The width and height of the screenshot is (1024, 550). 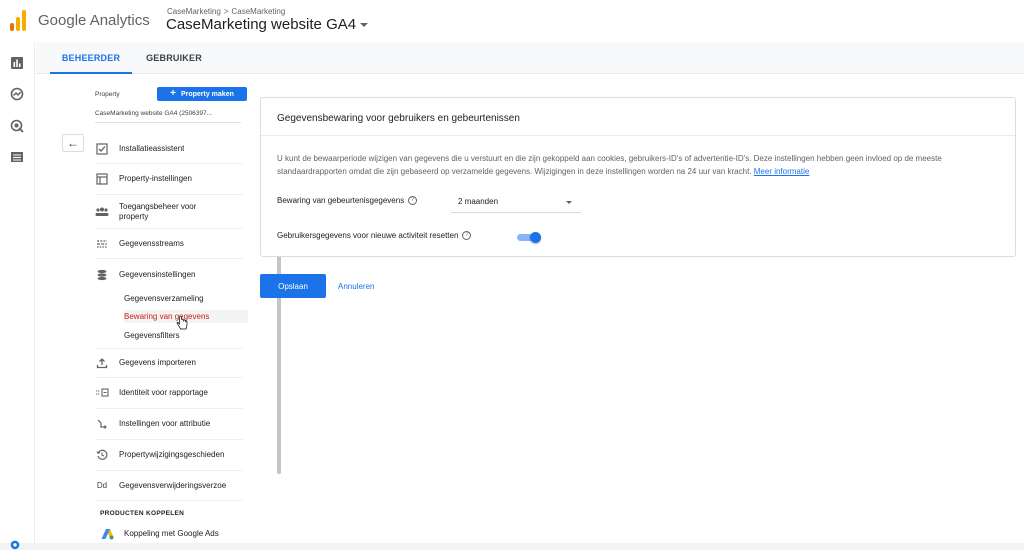 I want to click on breadcrumb: CaseMarketing > CaseMarketing, so click(x=226, y=11).